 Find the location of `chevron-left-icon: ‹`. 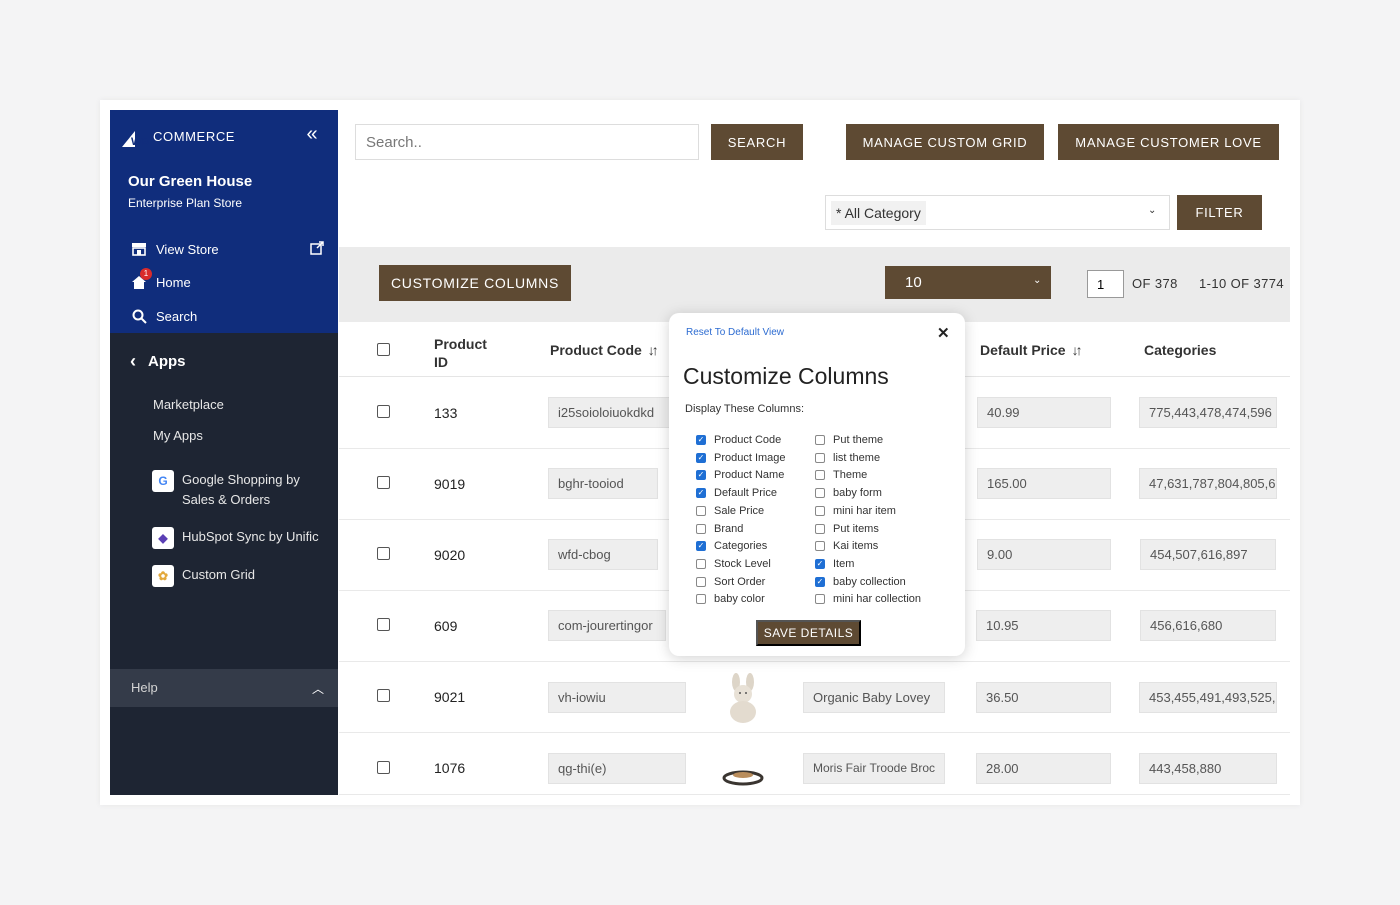

chevron-left-icon: ‹ is located at coordinates (133, 361).